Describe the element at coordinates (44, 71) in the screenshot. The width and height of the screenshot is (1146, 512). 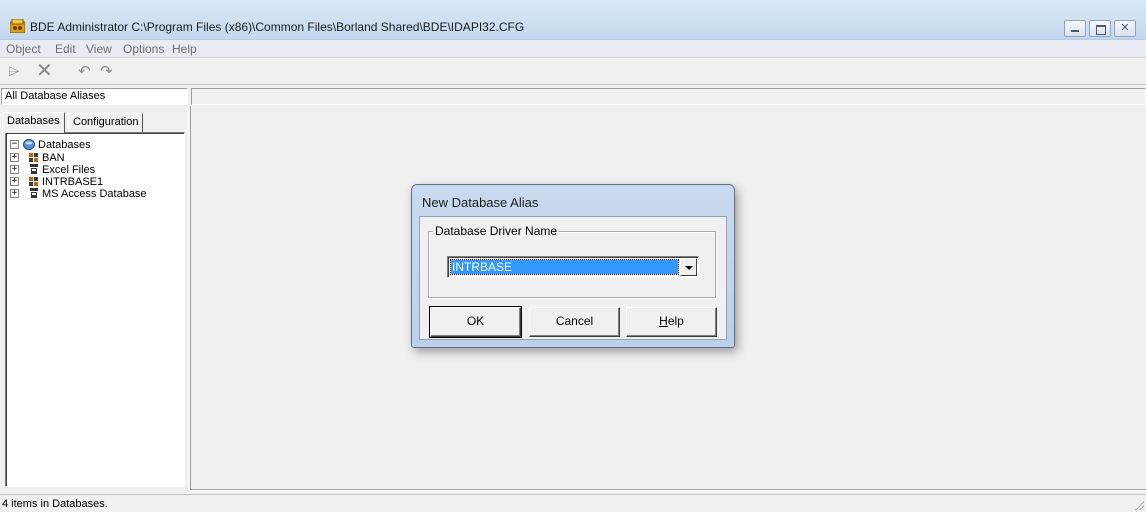
I see `delete-icon: ✕` at that location.